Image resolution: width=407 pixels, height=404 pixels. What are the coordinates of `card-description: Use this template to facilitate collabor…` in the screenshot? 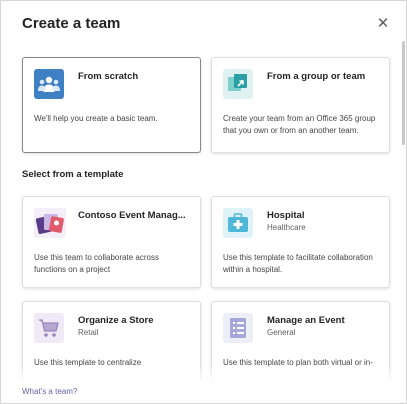 It's located at (298, 263).